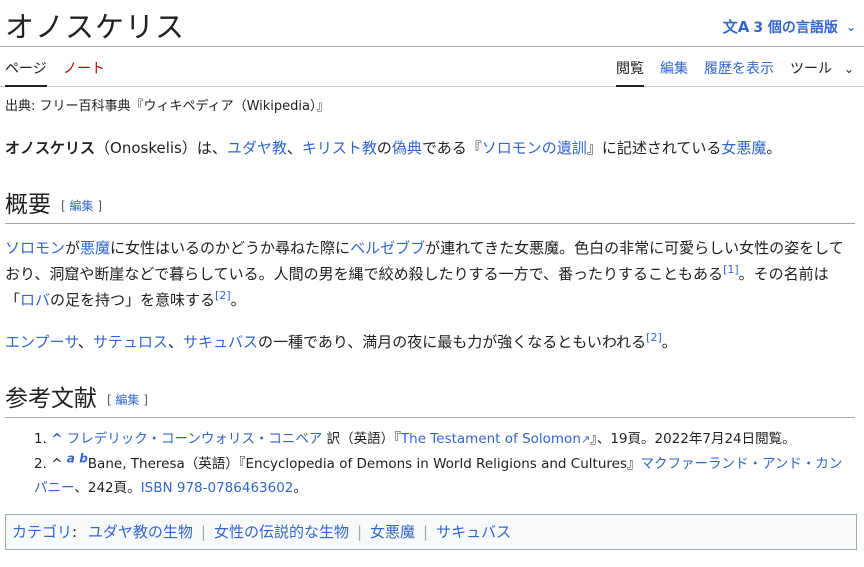 The height and width of the screenshot is (567, 864). Describe the element at coordinates (71, 459) in the screenshot. I see `backlink-a: a` at that location.